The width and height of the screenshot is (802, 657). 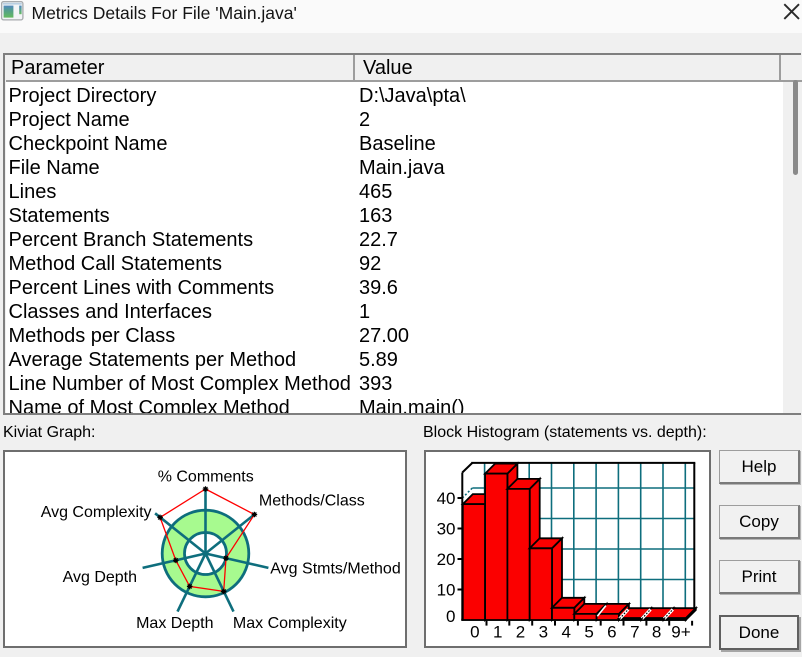 I want to click on svg-text: Max Depth, so click(x=174, y=623).